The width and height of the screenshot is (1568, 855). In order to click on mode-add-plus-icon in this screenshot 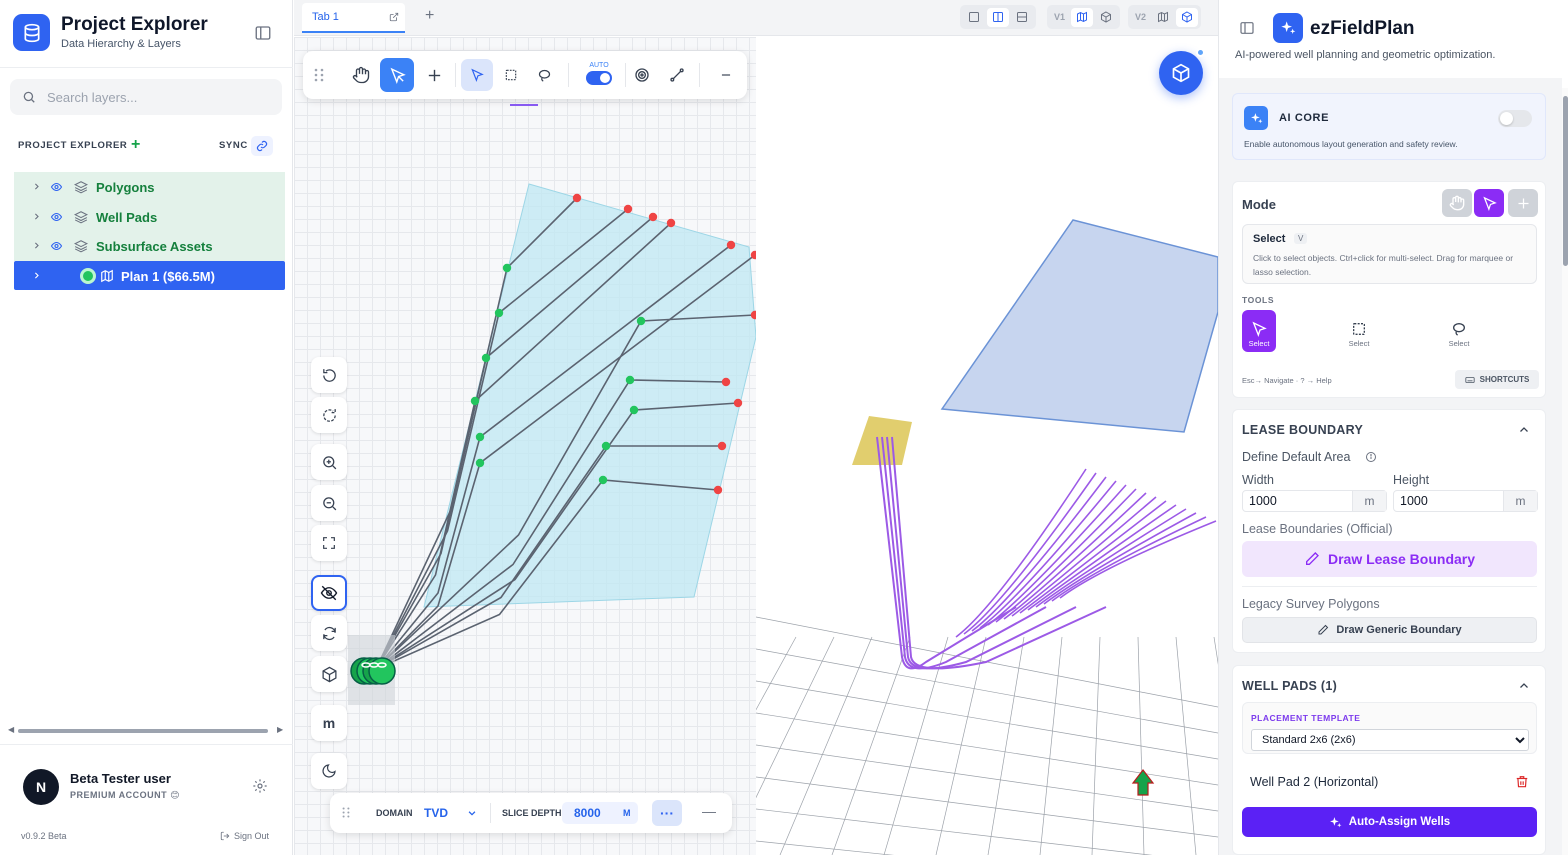, I will do `click(1523, 203)`.